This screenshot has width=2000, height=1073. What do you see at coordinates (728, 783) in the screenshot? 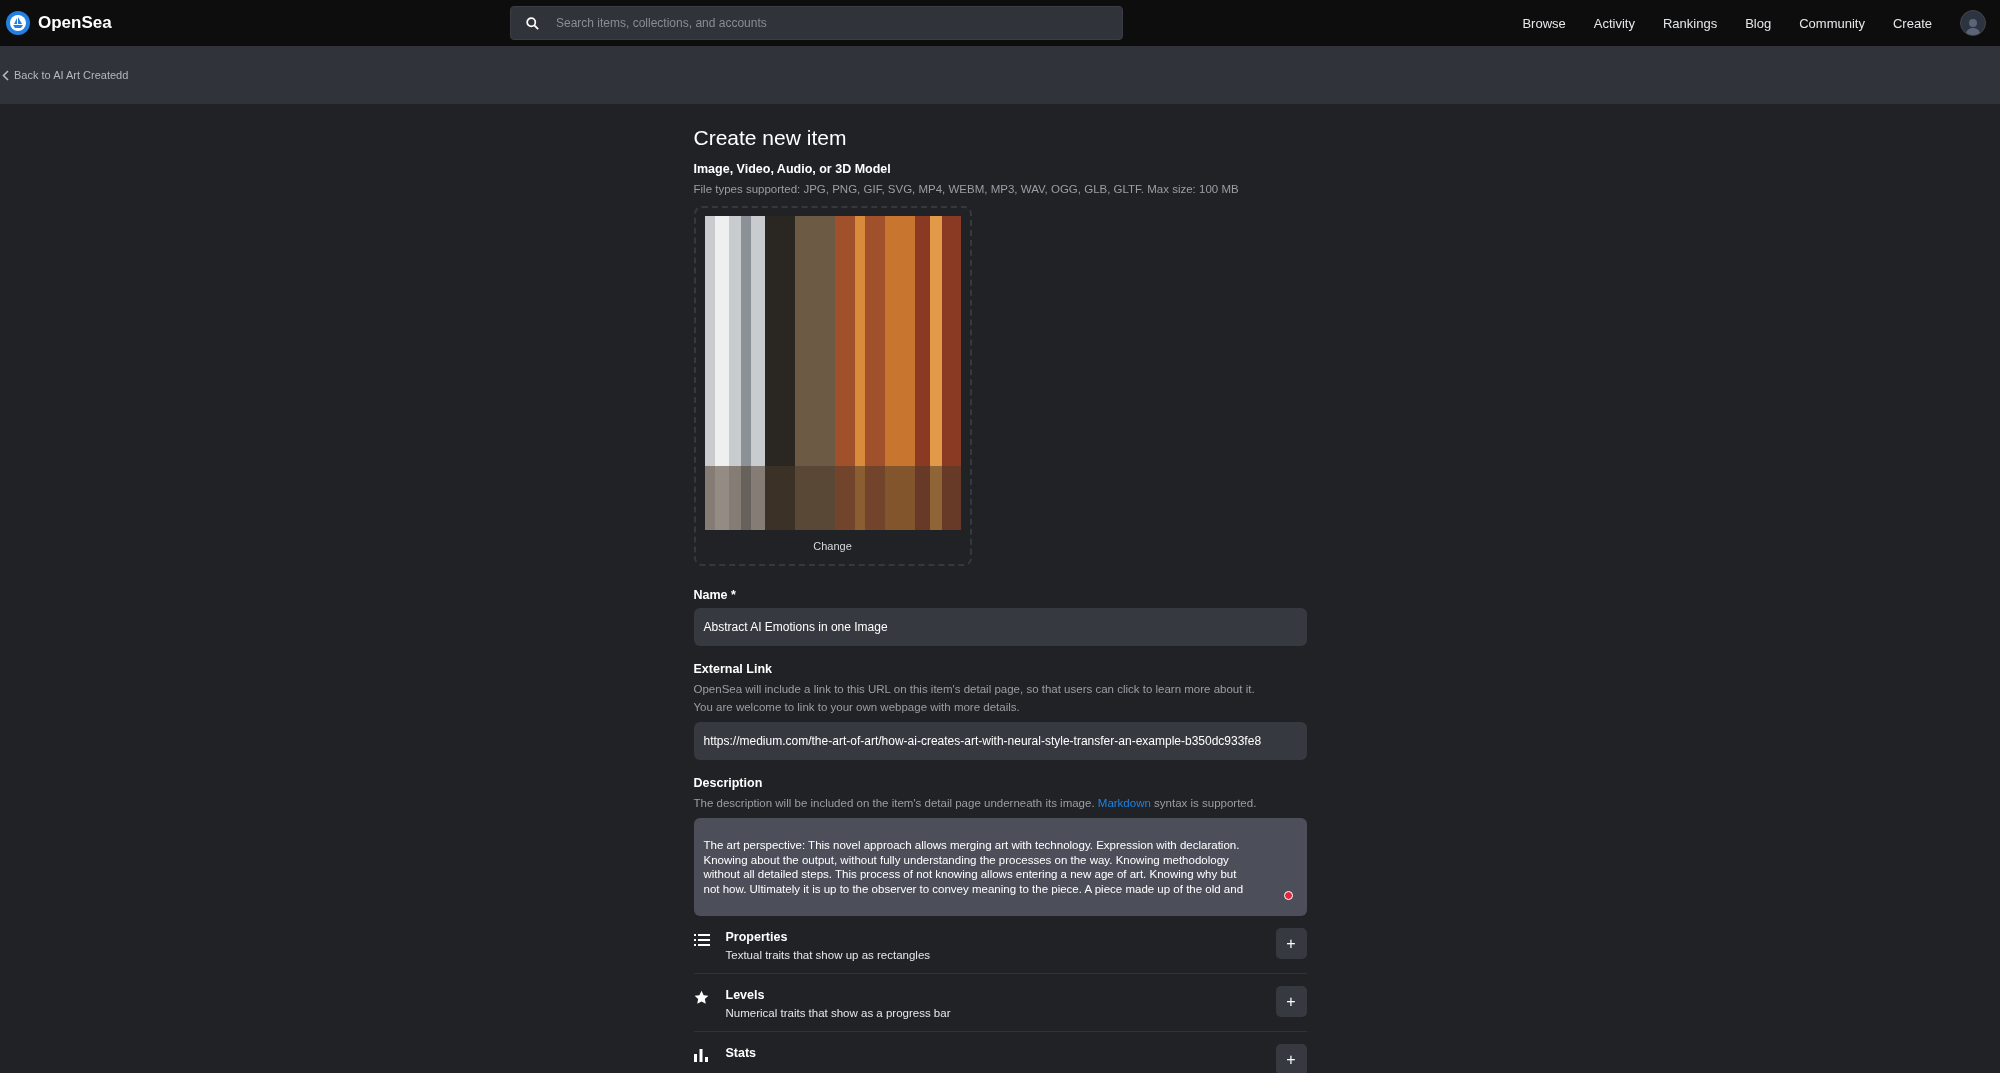
I see `field-label: Description` at bounding box center [728, 783].